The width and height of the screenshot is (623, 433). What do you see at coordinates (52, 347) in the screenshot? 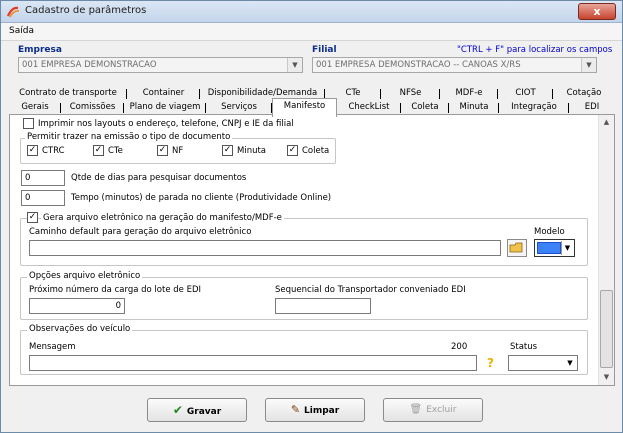
I see `mensagem-label: Mensagem` at bounding box center [52, 347].